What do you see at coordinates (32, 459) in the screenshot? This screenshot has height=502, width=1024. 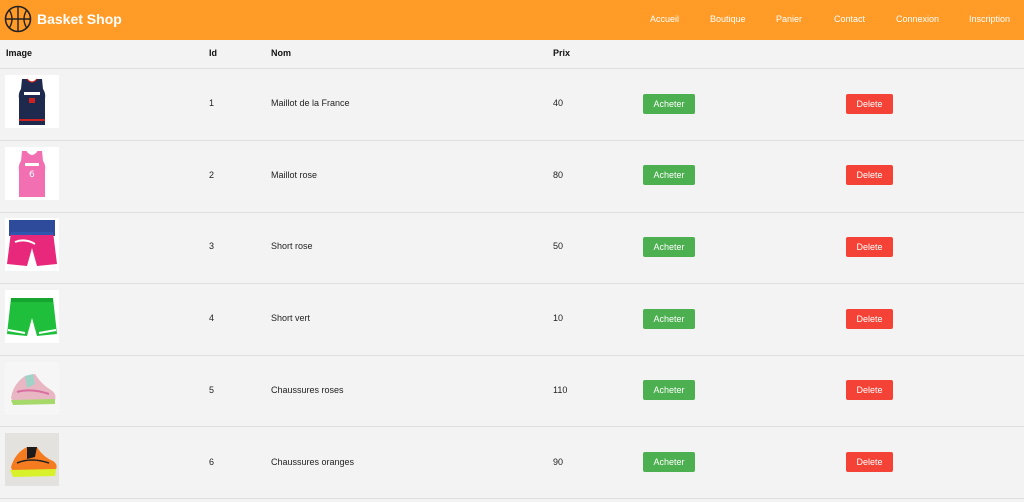 I see `orange-sneaker-image` at bounding box center [32, 459].